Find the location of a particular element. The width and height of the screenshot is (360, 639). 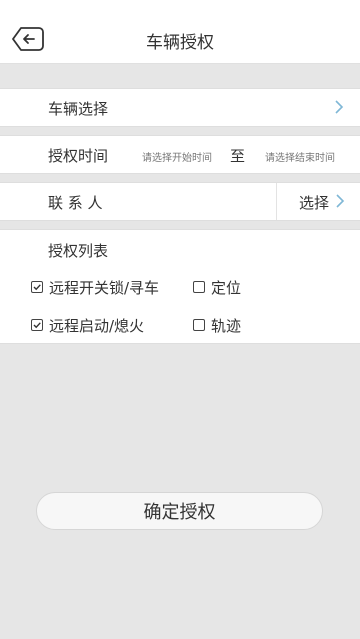

contact-choose-button: 选择 is located at coordinates (318, 201).